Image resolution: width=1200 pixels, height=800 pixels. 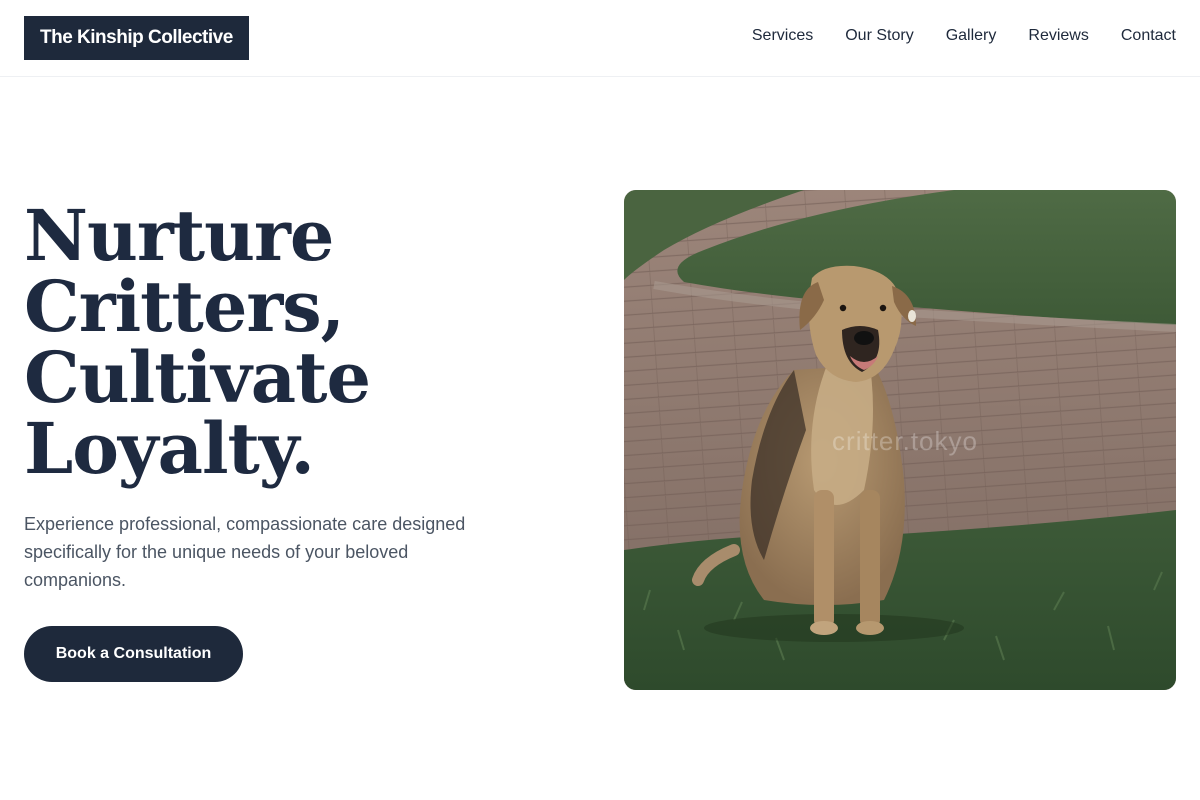 I want to click on hero-title-line: Critters,, so click(x=184, y=306).